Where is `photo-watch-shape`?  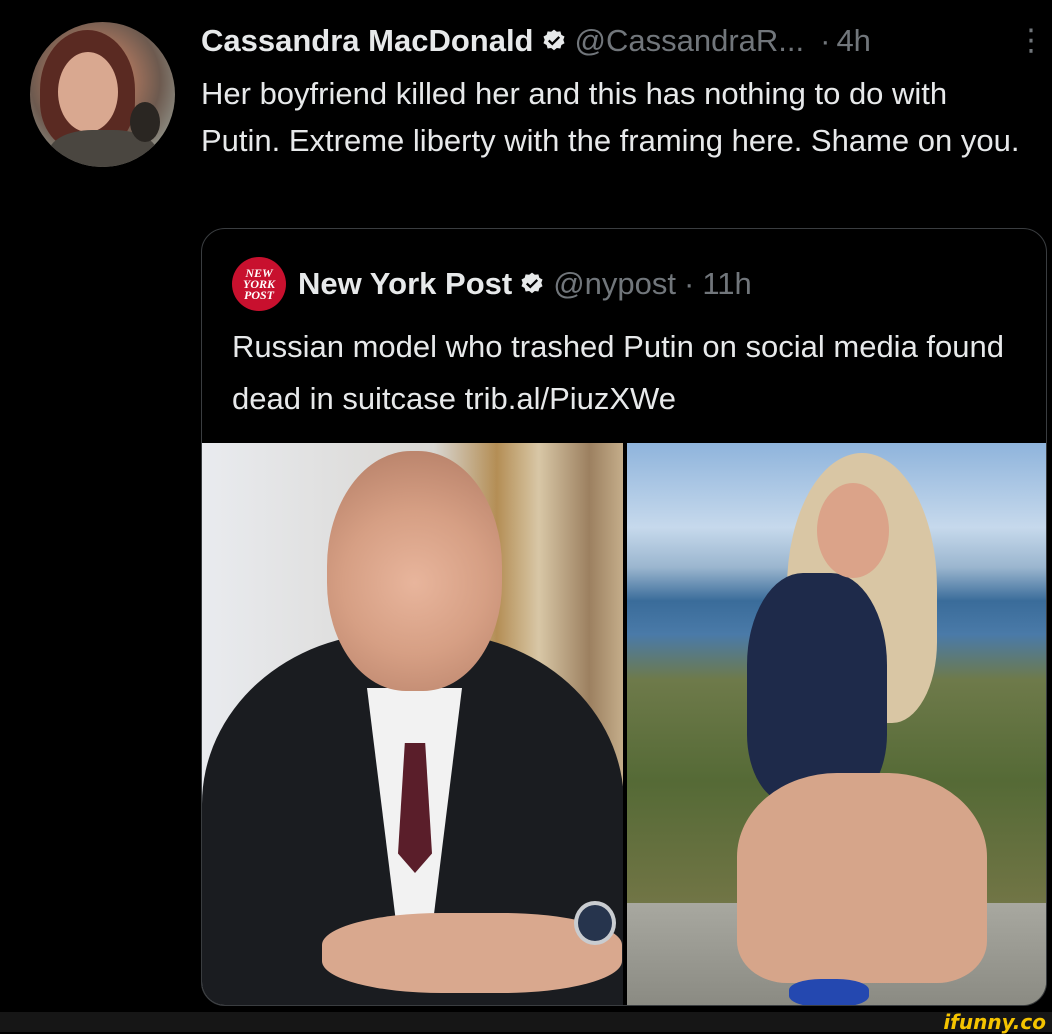 photo-watch-shape is located at coordinates (595, 923).